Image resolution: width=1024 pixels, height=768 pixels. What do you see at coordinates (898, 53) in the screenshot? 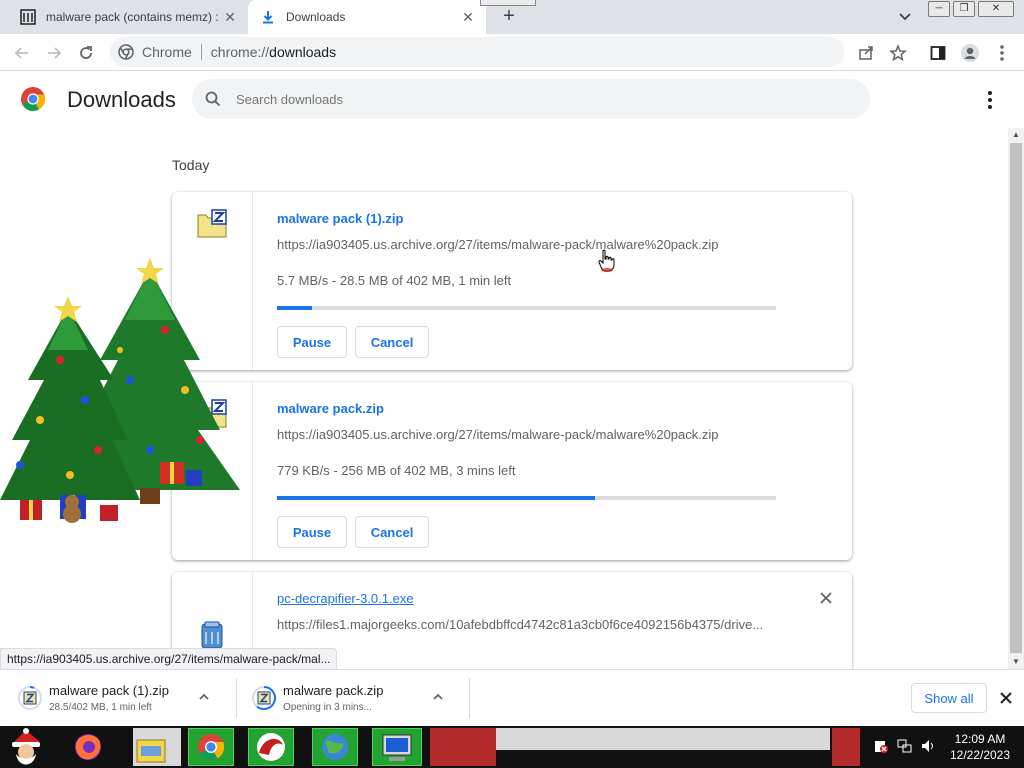
I see `bookmark-star-icon` at bounding box center [898, 53].